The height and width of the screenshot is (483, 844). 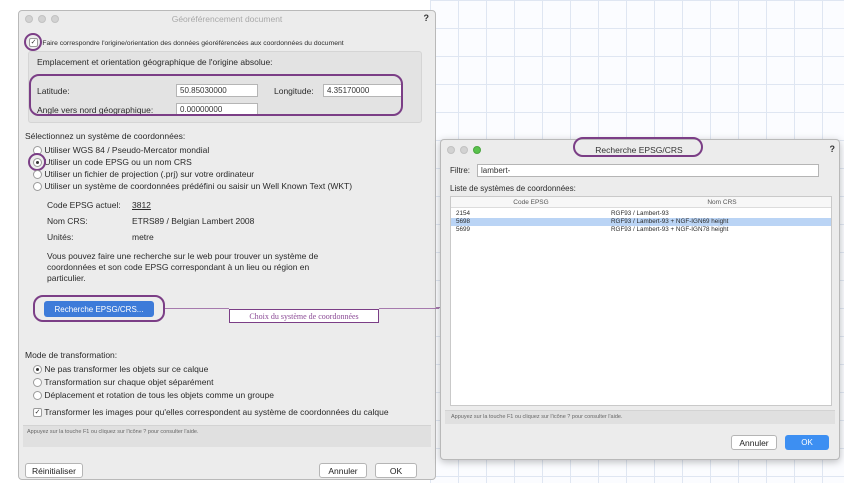 What do you see at coordinates (37, 413) in the screenshot?
I see `transform-images-checkbox: ✓` at bounding box center [37, 413].